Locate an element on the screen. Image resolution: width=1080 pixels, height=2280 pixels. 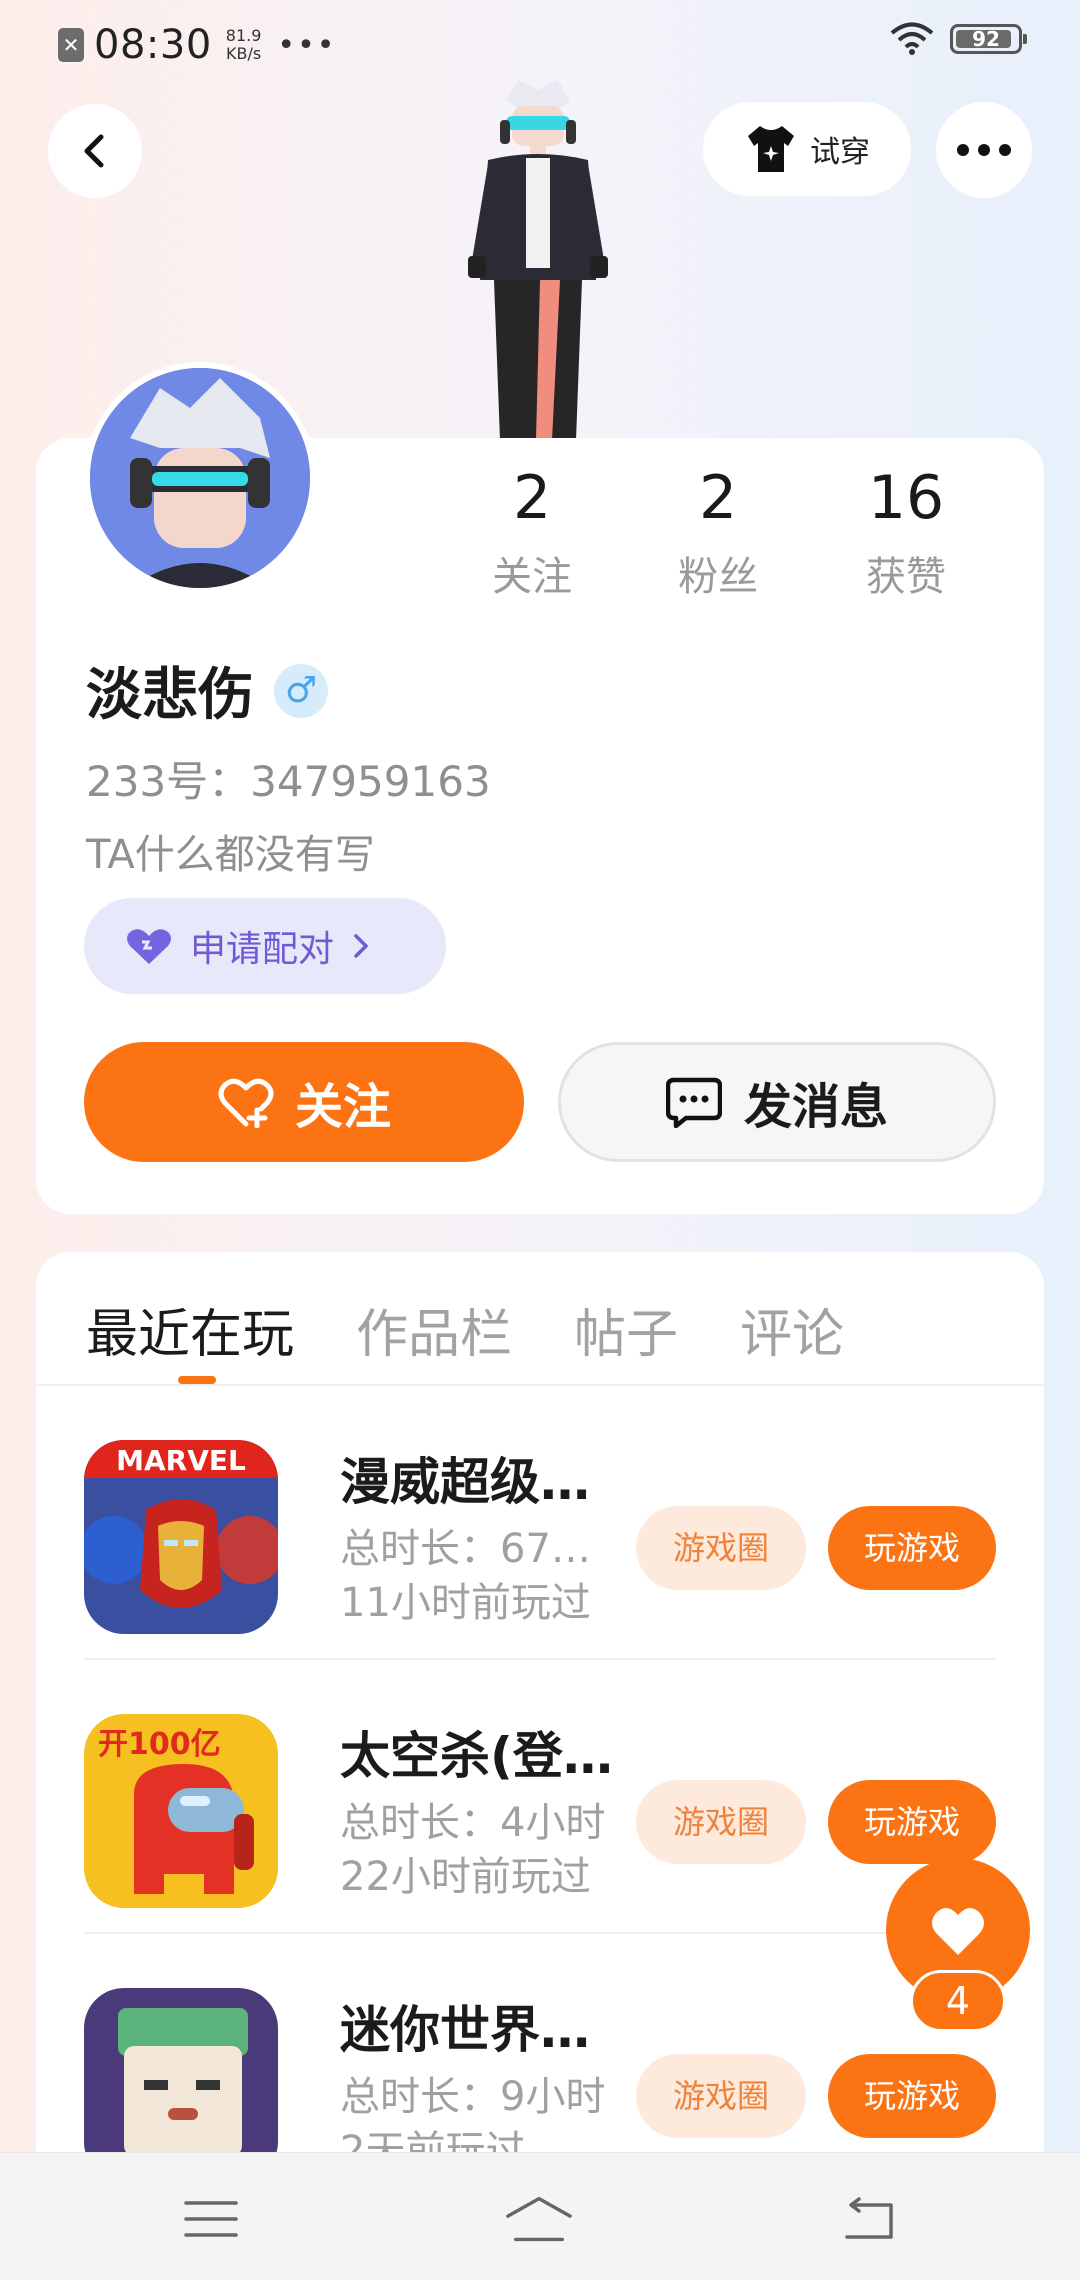
game-icon-text: 开100亿 is located at coordinates (159, 1744).